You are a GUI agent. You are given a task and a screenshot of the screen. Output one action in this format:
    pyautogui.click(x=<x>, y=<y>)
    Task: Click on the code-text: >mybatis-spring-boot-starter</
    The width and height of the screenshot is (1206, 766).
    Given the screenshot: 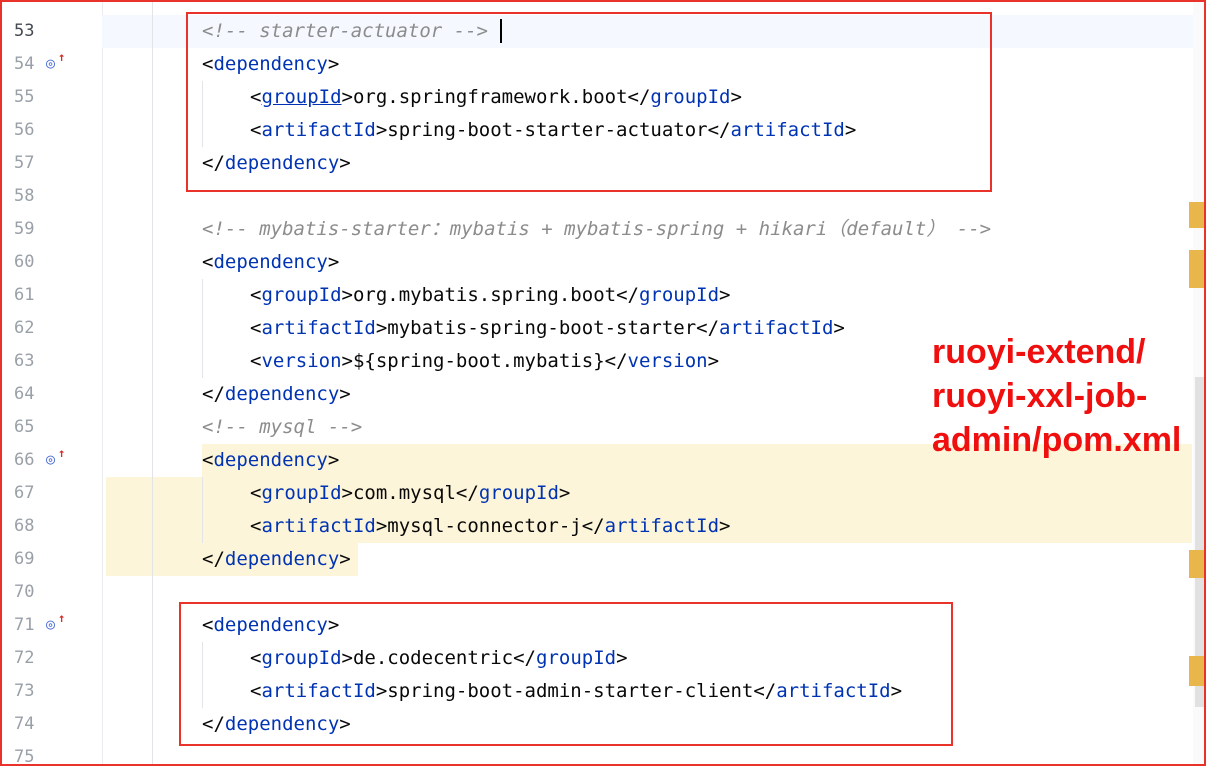 What is the action you would take?
    pyautogui.click(x=547, y=328)
    